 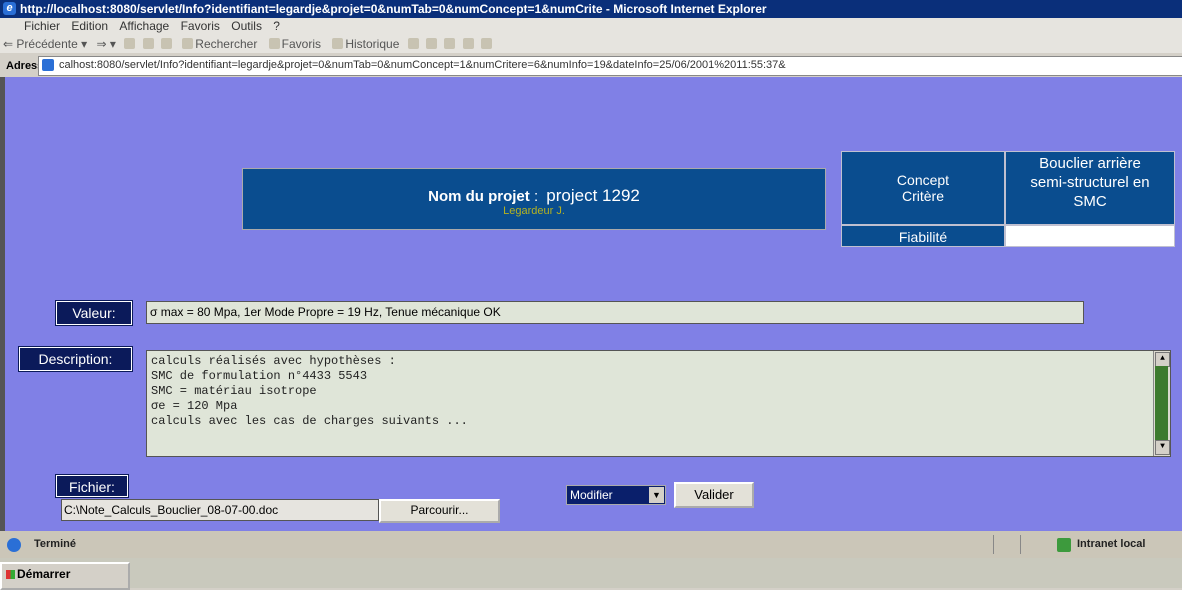 I want to click on back-button-label: Précédente, so click(x=47, y=44).